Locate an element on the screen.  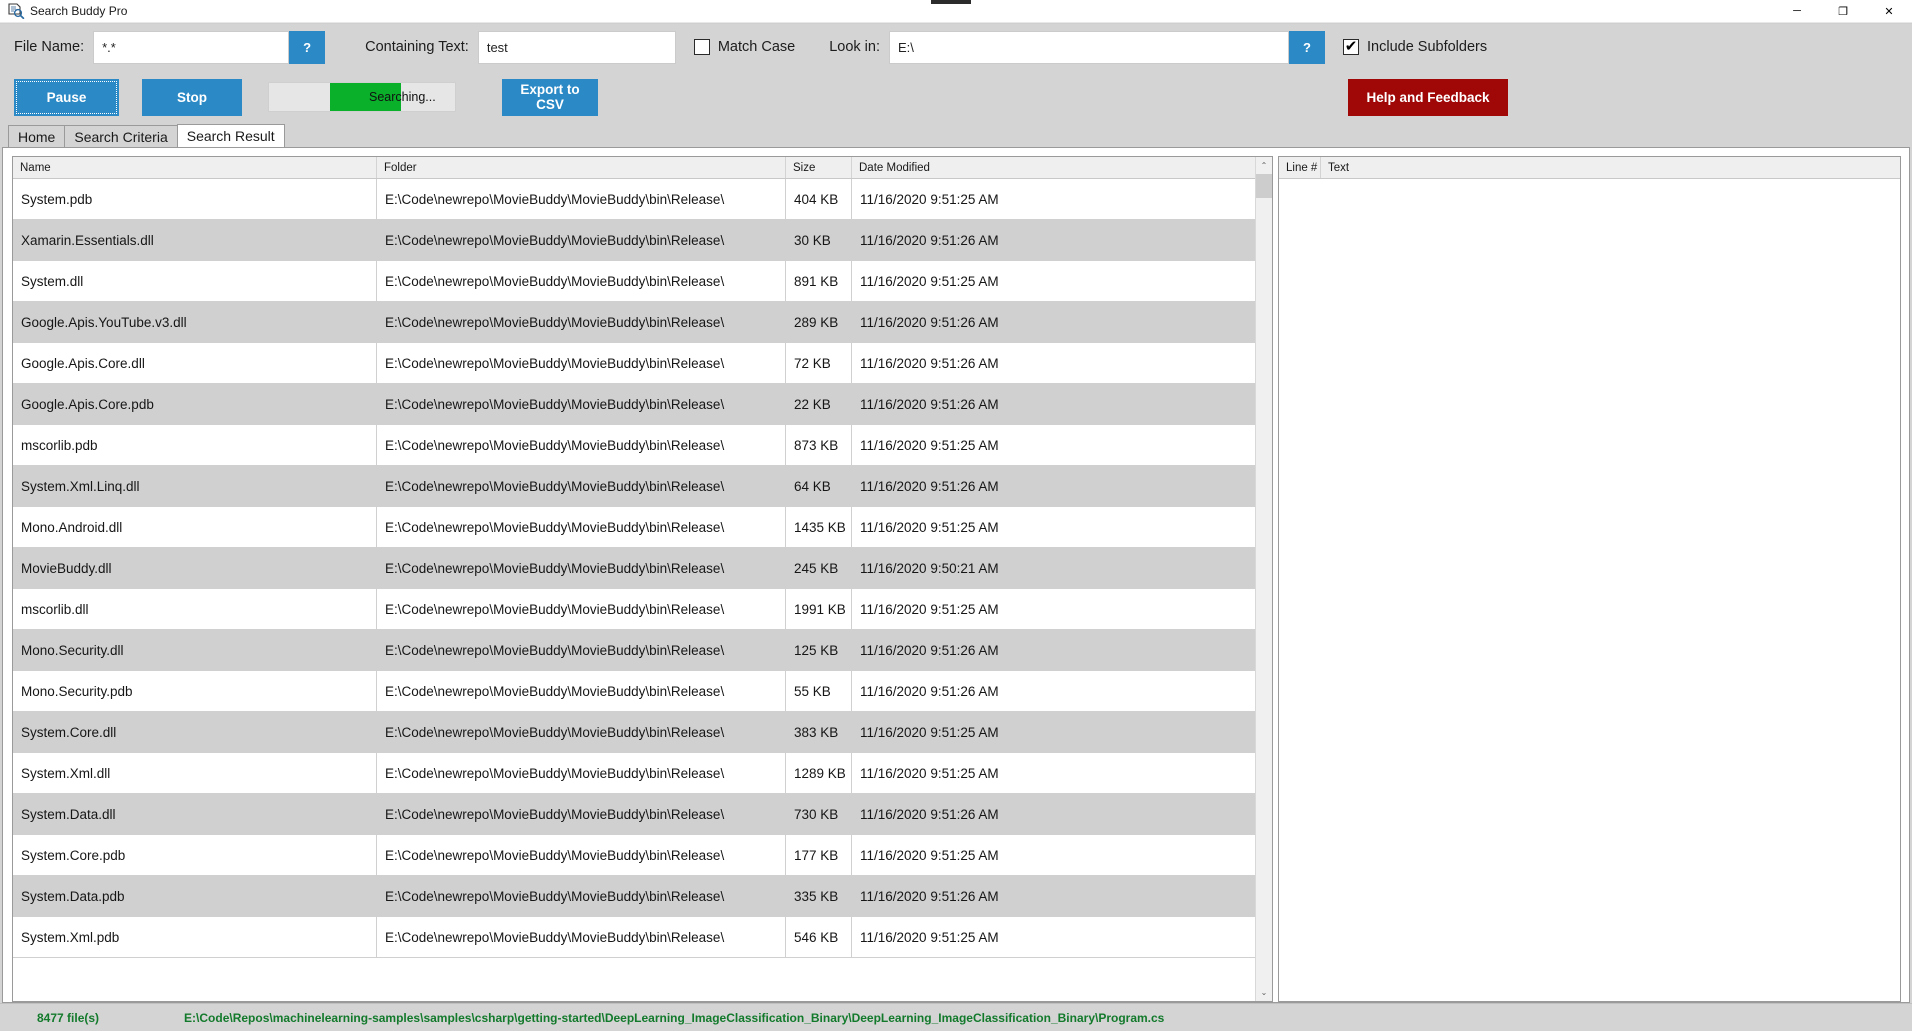
tab-strip: Home Search Criteria Search Result is located at coordinates (956, 135).